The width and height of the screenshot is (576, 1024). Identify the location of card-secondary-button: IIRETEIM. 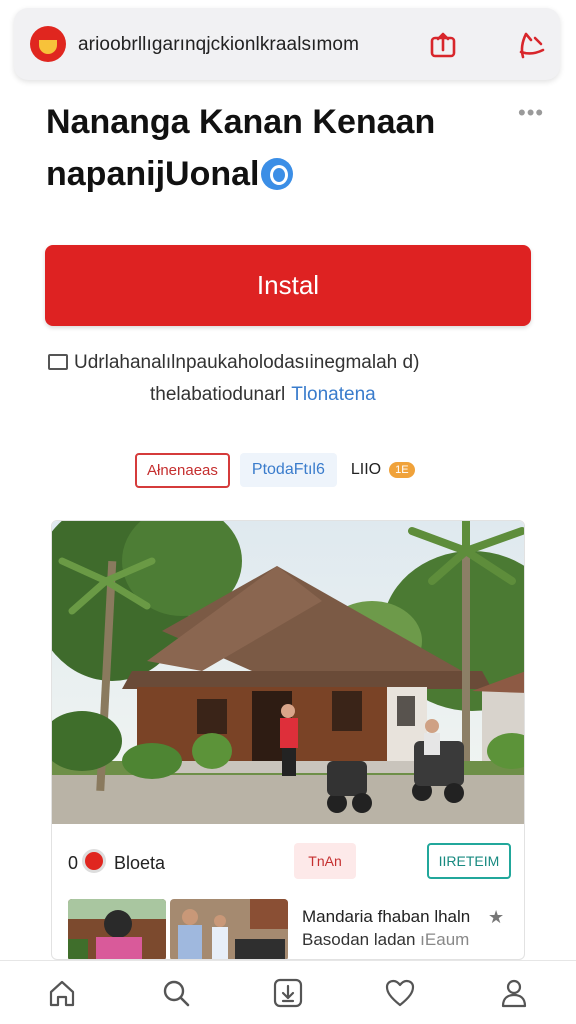
(469, 861).